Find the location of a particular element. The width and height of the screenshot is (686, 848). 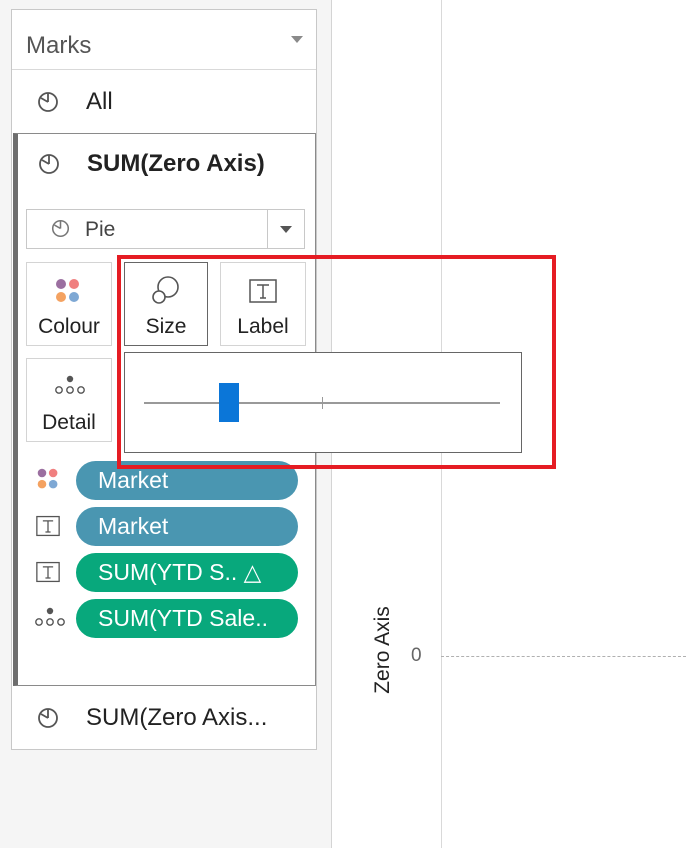

mark-type-dropdown: Pie is located at coordinates (165, 229).